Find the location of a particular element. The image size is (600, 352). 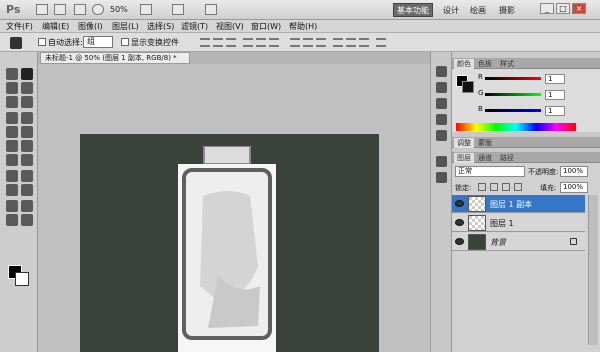

clone-stamp-tool-icon is located at coordinates (12, 132).